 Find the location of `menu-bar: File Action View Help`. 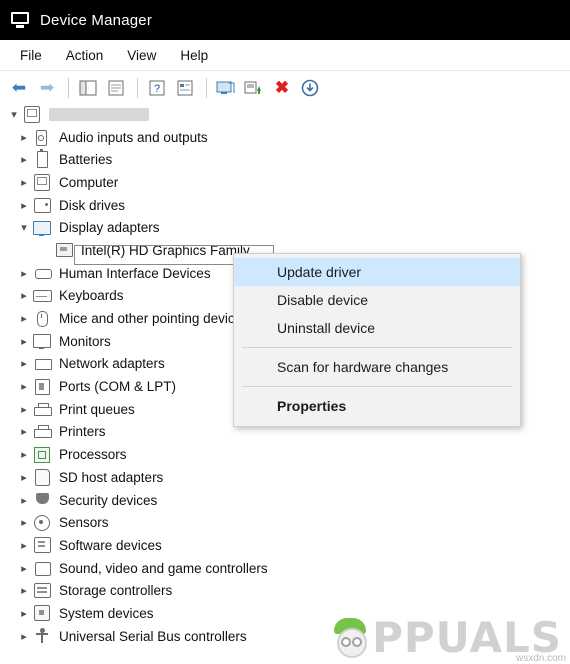

menu-bar: File Action View Help is located at coordinates (285, 55).